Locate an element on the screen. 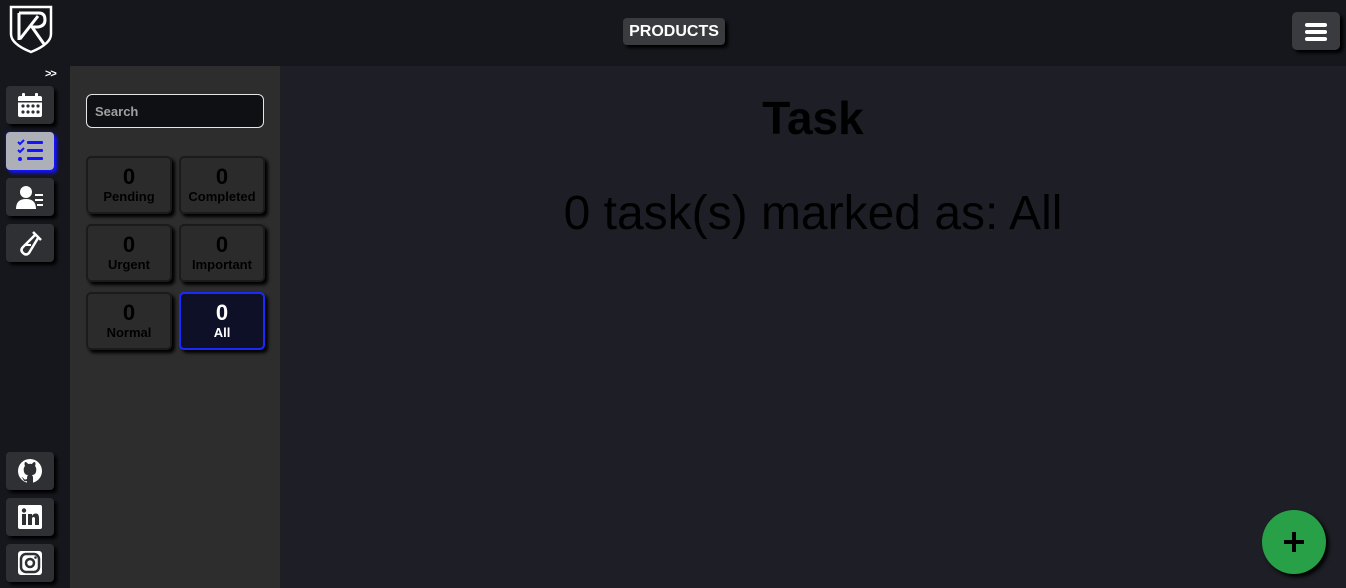 The width and height of the screenshot is (1346, 588). filter-card-urgent: 0 Urgent is located at coordinates (129, 253).